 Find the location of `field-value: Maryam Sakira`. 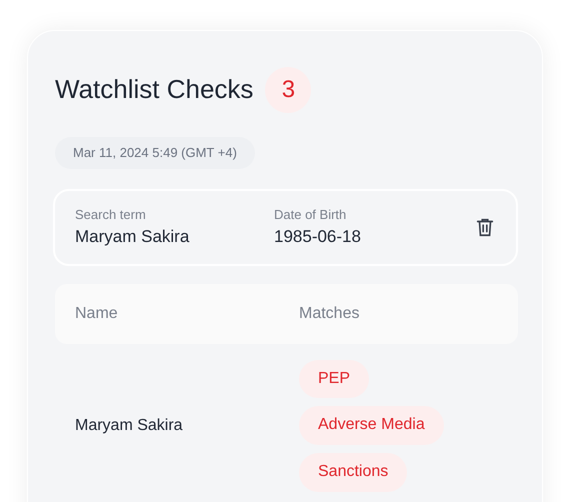

field-value: Maryam Sakira is located at coordinates (132, 237).